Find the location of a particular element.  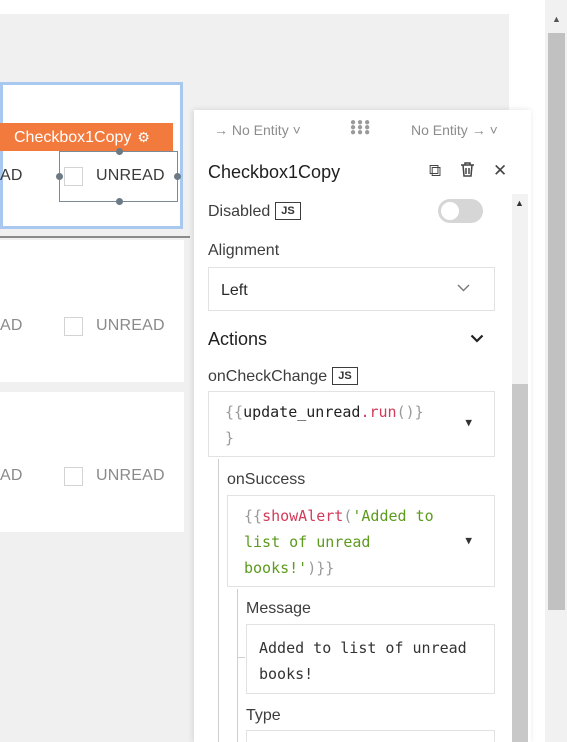

widget-selection-box is located at coordinates (118, 176).